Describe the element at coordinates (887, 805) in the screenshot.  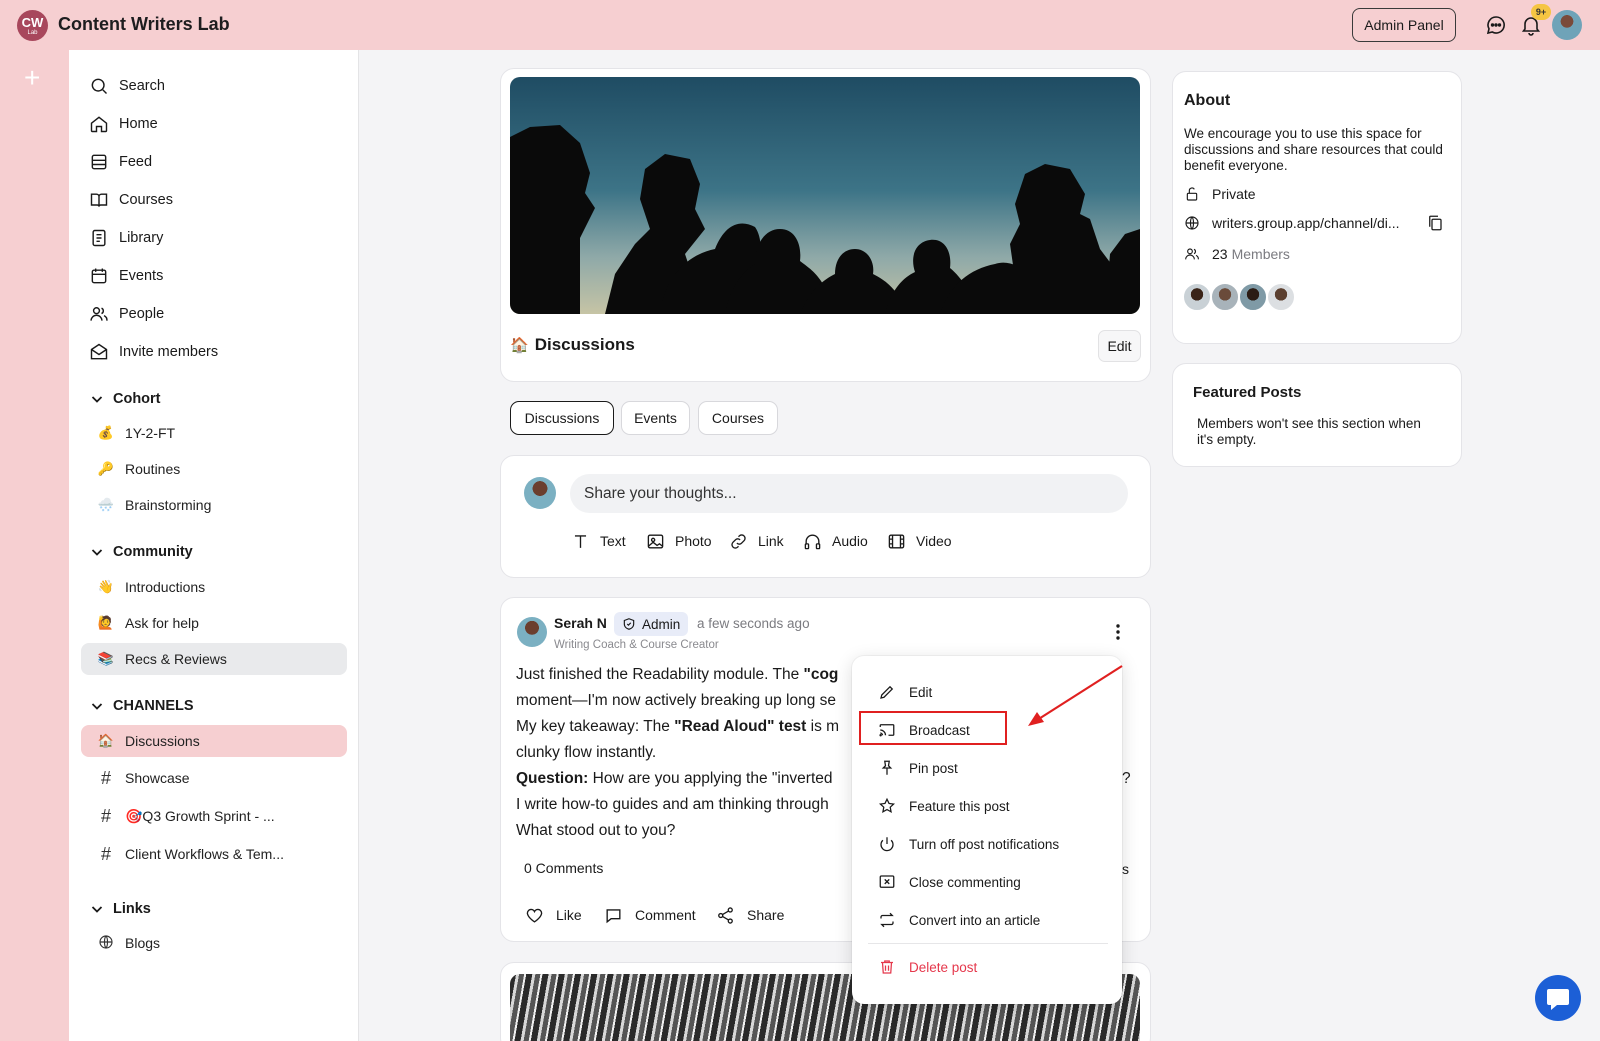
I see `star-icon` at that location.